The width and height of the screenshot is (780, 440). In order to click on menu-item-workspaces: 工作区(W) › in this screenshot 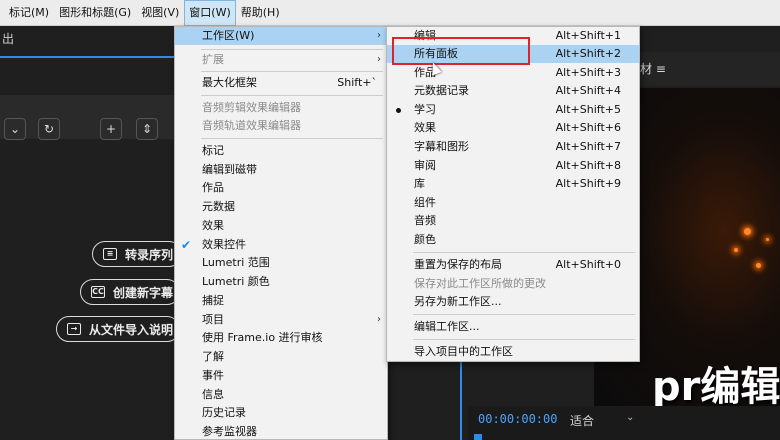, I will do `click(281, 36)`.